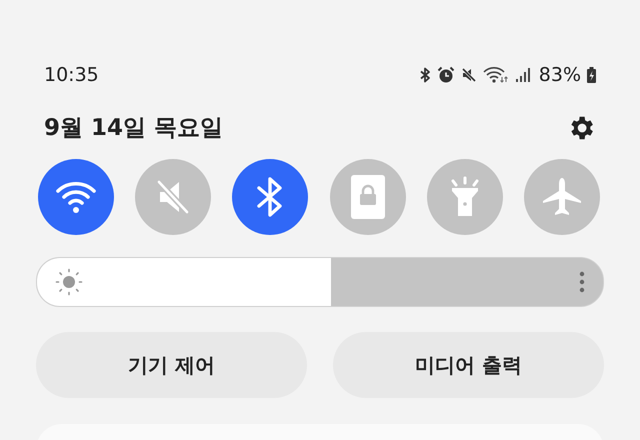 Image resolution: width=640 pixels, height=440 pixels. What do you see at coordinates (134, 128) in the screenshot?
I see `date-text: 9월 14일 목요일` at bounding box center [134, 128].